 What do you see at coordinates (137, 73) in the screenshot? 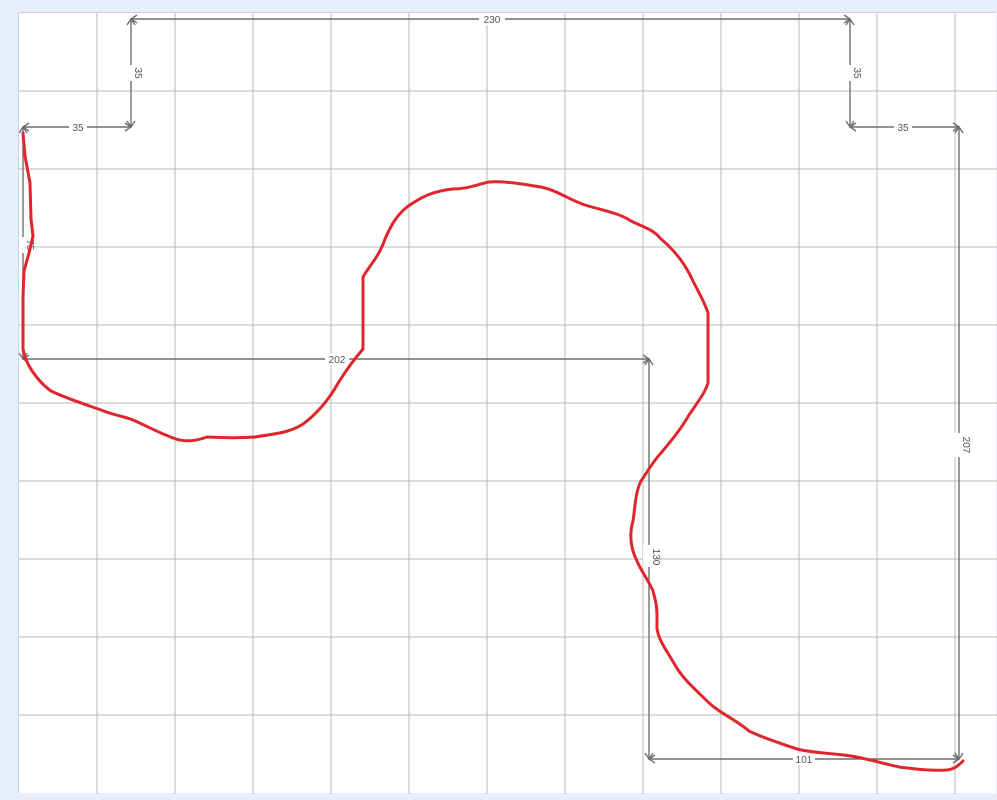
I see `label-left-step-height: 35` at bounding box center [137, 73].